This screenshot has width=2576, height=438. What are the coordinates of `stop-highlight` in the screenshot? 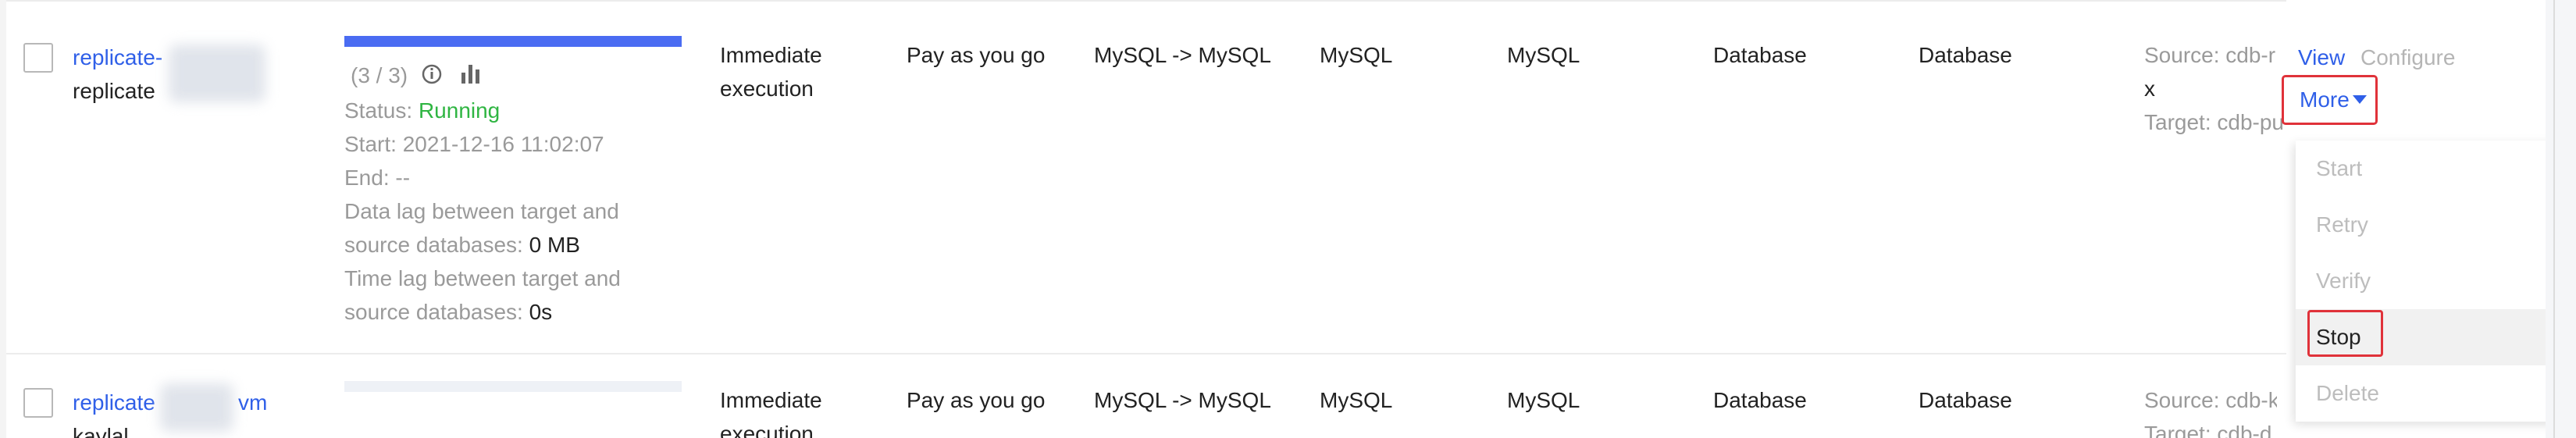 It's located at (2345, 334).